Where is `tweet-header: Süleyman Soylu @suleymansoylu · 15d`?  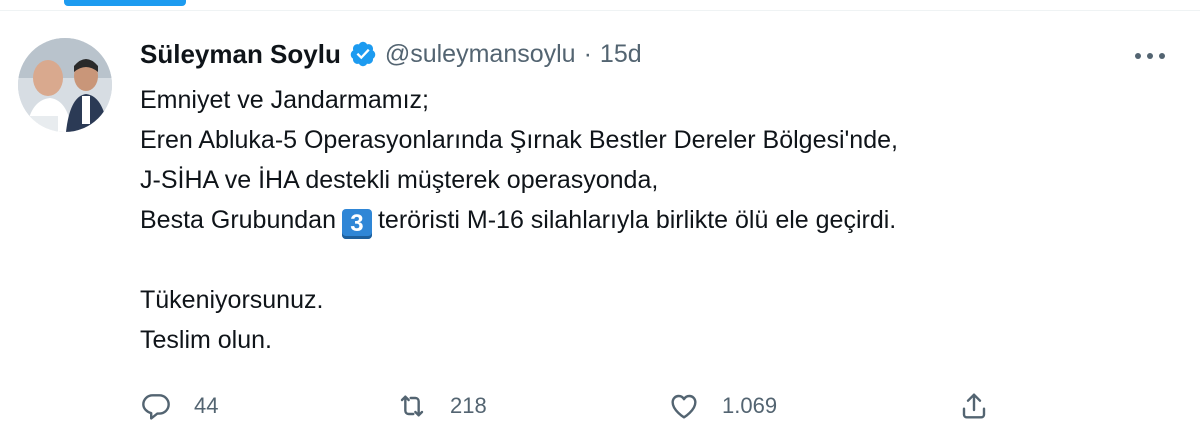
tweet-header: Süleyman Soylu @suleymansoylu · 15d is located at coordinates (391, 54).